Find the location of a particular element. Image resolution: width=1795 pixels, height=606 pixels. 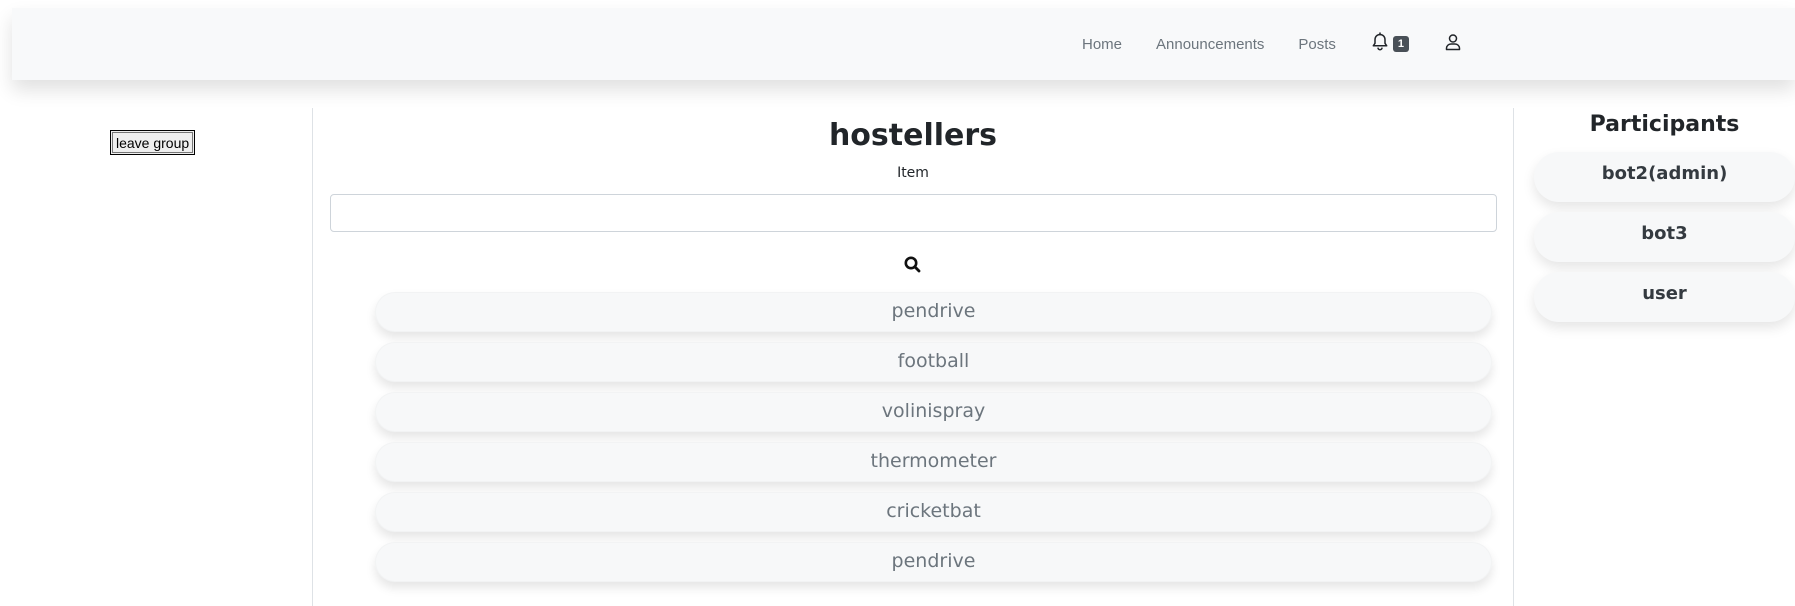

list-item: football is located at coordinates (933, 362).